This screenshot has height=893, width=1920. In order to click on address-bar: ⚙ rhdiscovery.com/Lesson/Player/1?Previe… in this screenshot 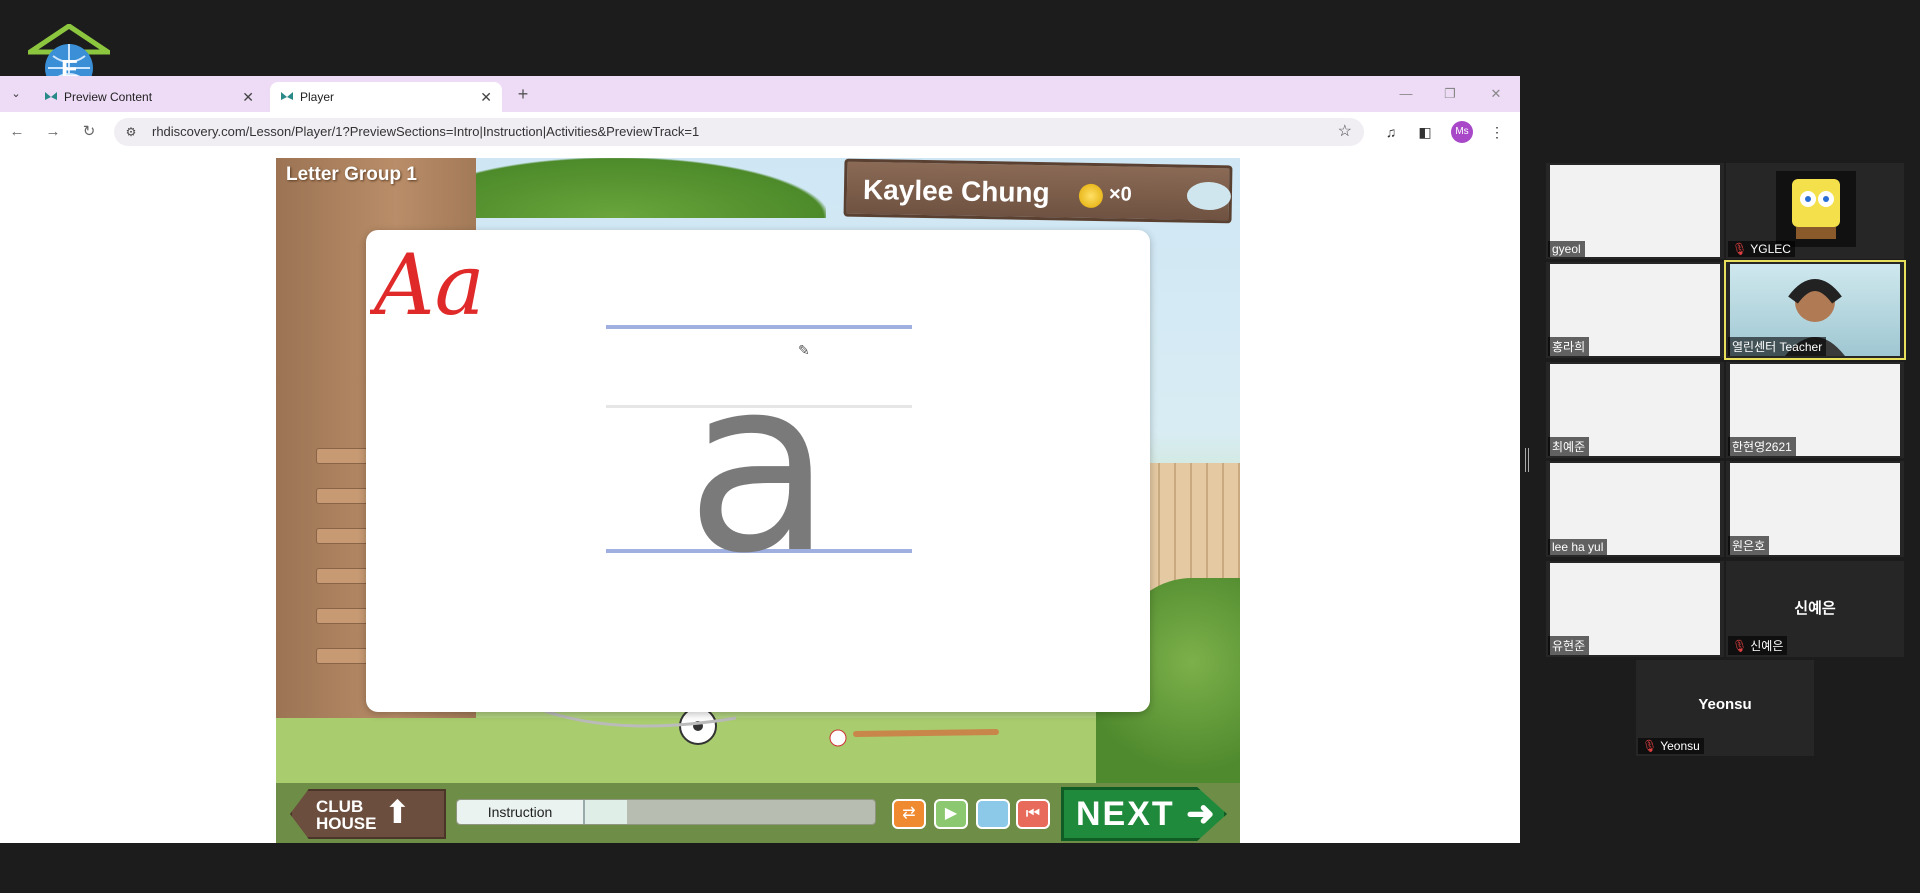, I will do `click(739, 132)`.